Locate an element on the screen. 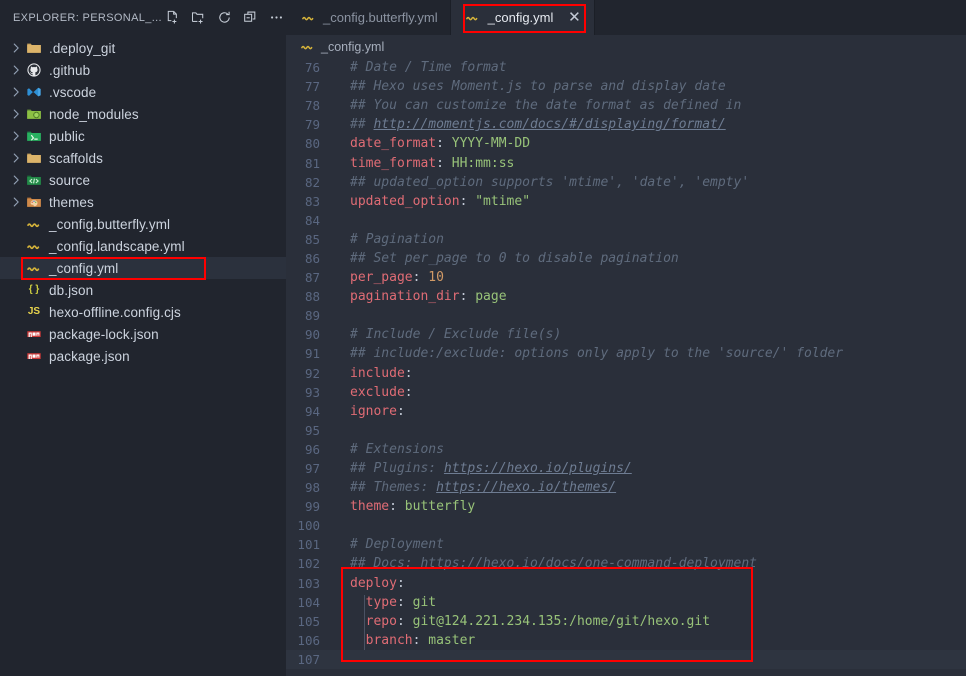 The height and width of the screenshot is (676, 966). code-line: 87 per_page: 10 is located at coordinates (626, 277).